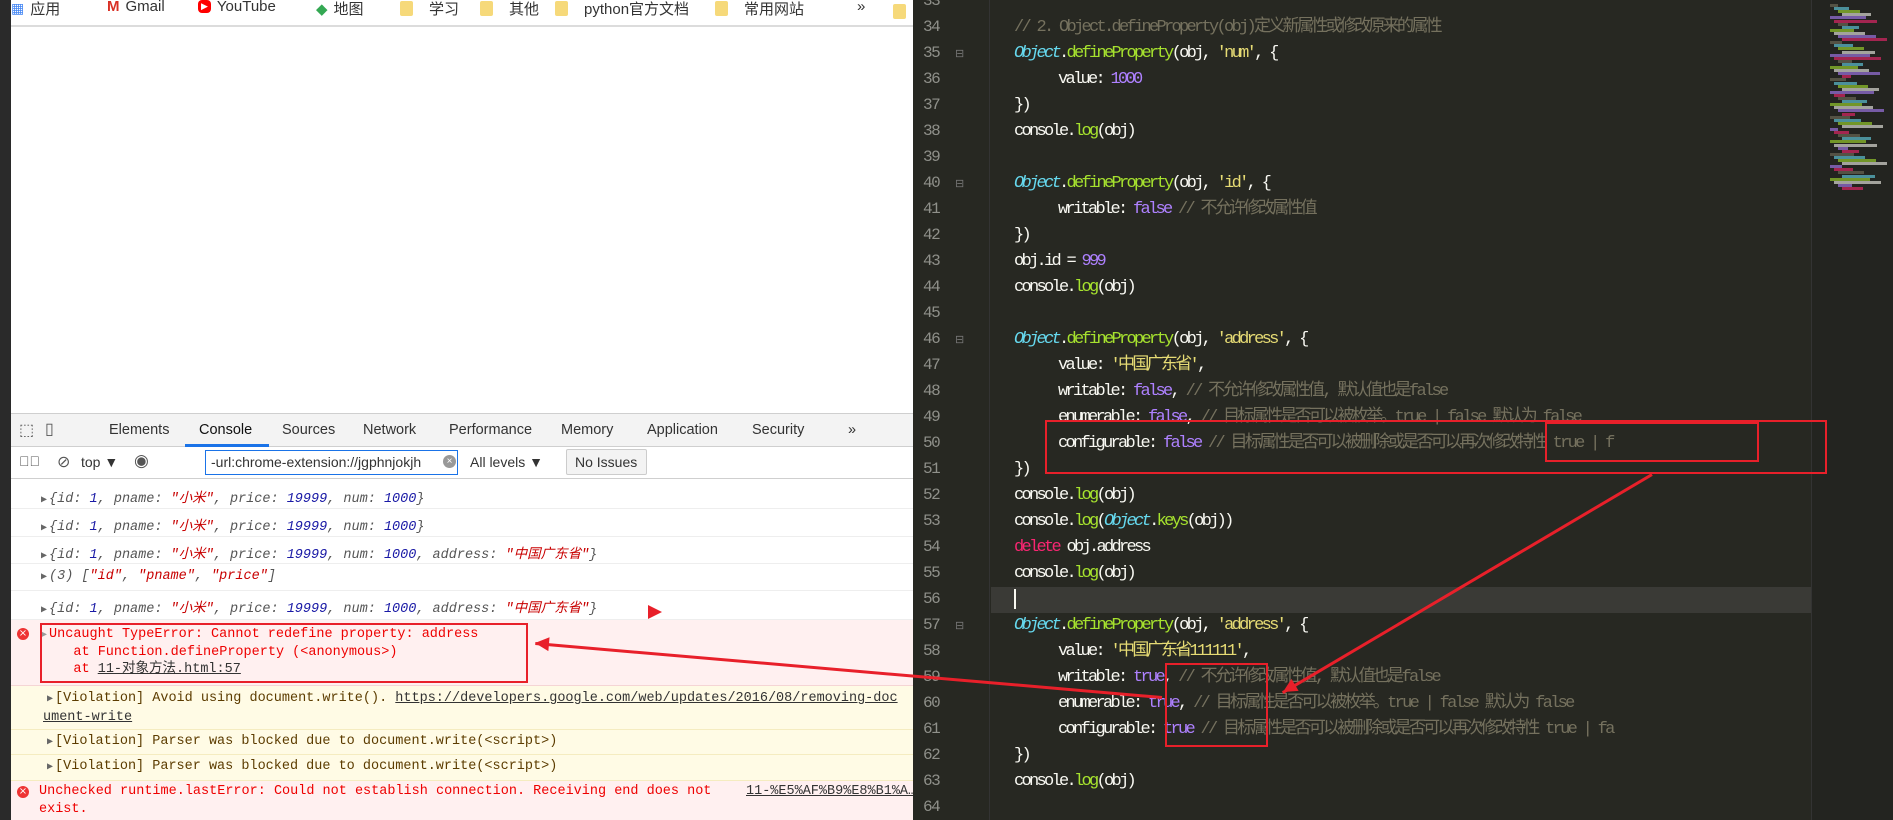  I want to click on issues-button: No Issues, so click(606, 462).